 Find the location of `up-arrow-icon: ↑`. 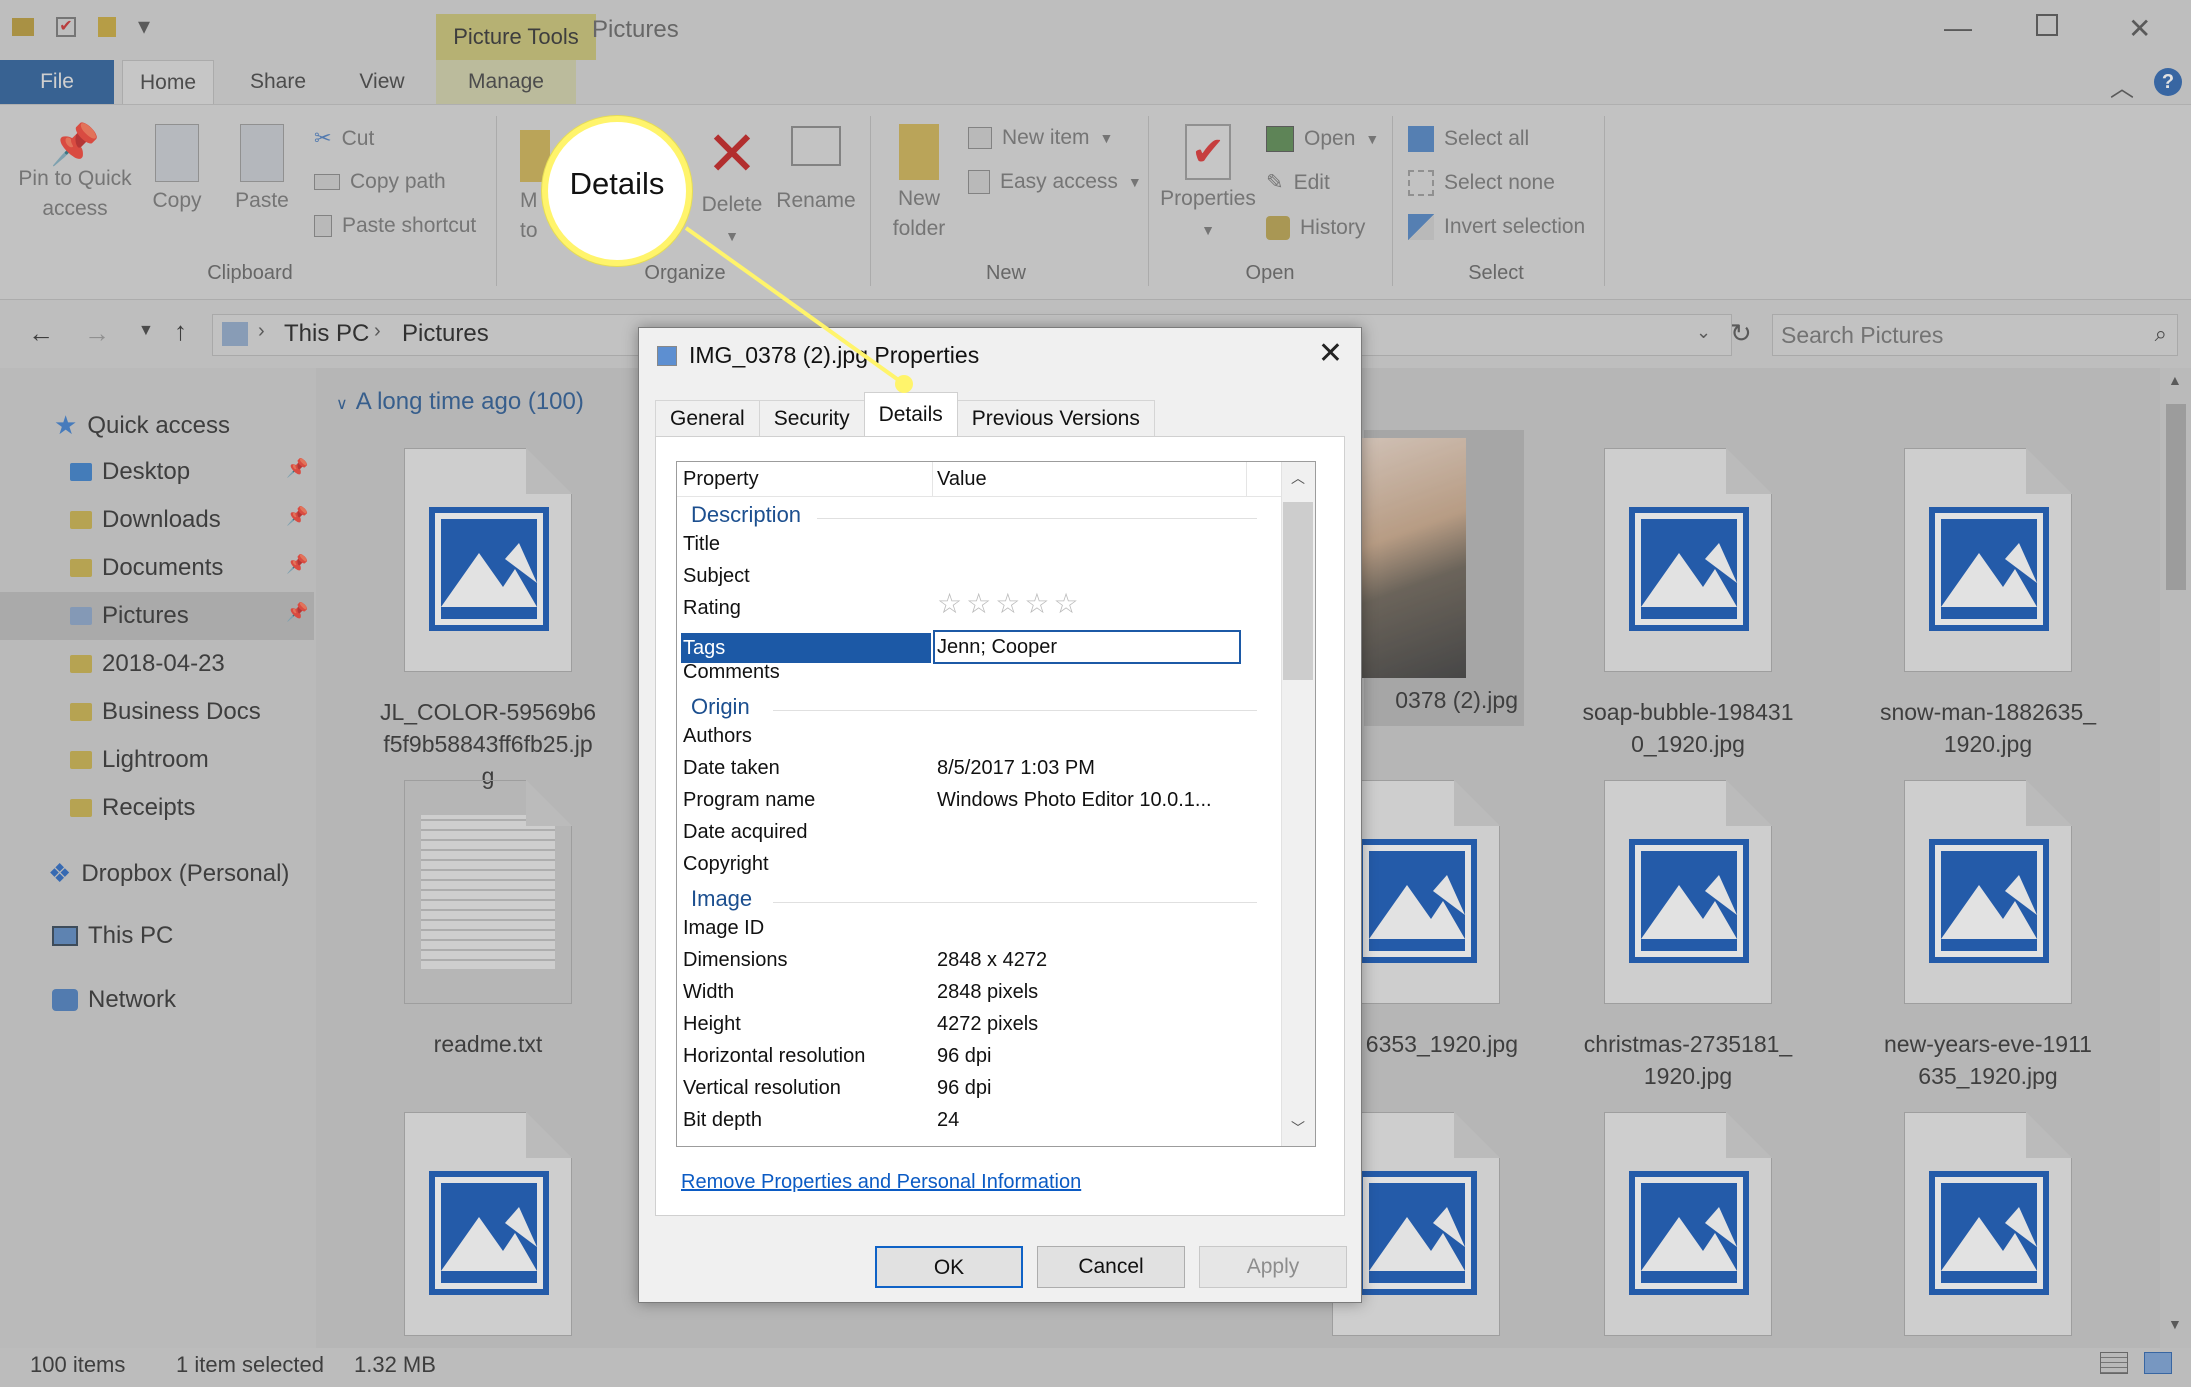

up-arrow-icon: ↑ is located at coordinates (180, 331).